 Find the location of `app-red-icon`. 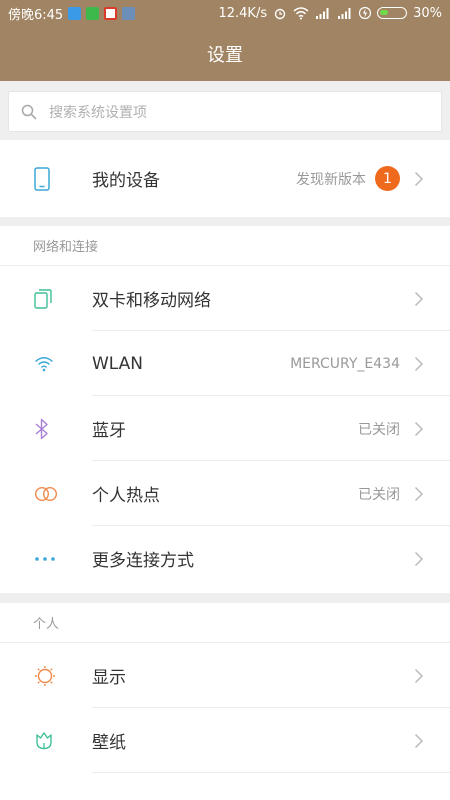

app-red-icon is located at coordinates (111, 13).